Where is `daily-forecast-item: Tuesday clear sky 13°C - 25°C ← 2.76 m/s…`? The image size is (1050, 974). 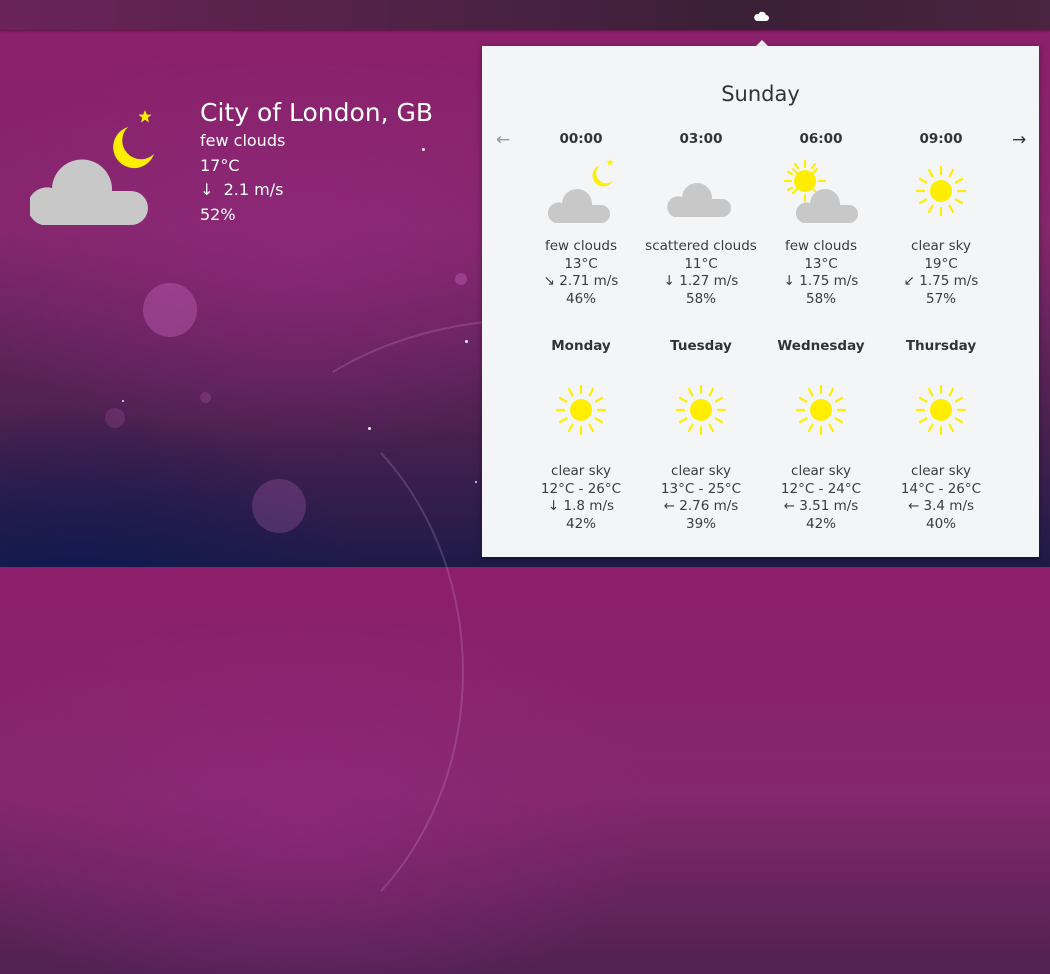
daily-forecast-item: Tuesday clear sky 13°C - 25°C ← 2.76 m/s… is located at coordinates (701, 435).